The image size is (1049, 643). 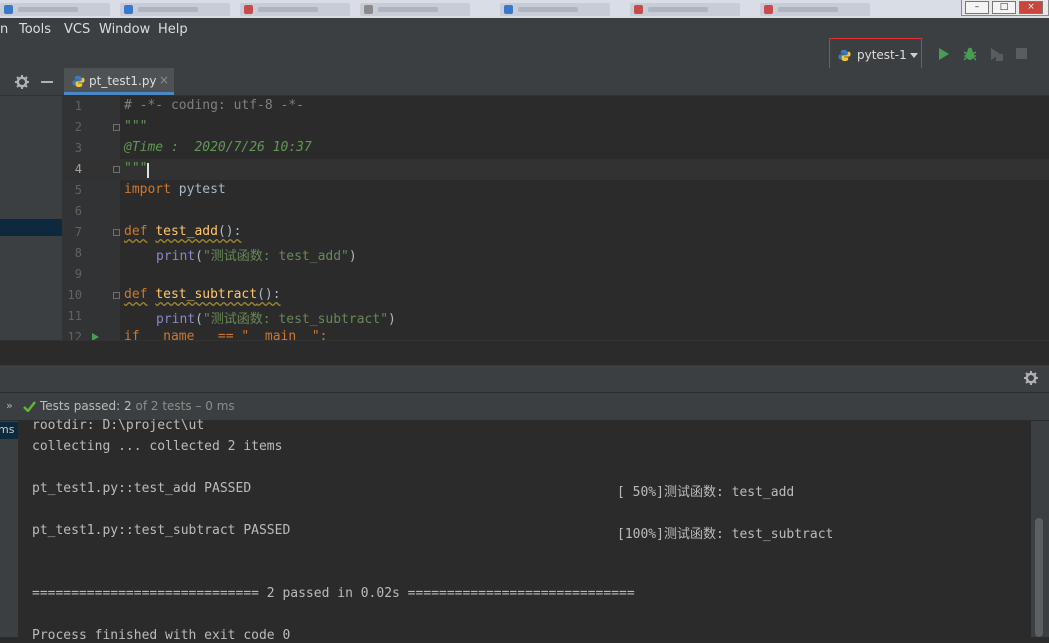 What do you see at coordinates (118, 425) in the screenshot?
I see `console-line: rootdir: D:\project\ut` at bounding box center [118, 425].